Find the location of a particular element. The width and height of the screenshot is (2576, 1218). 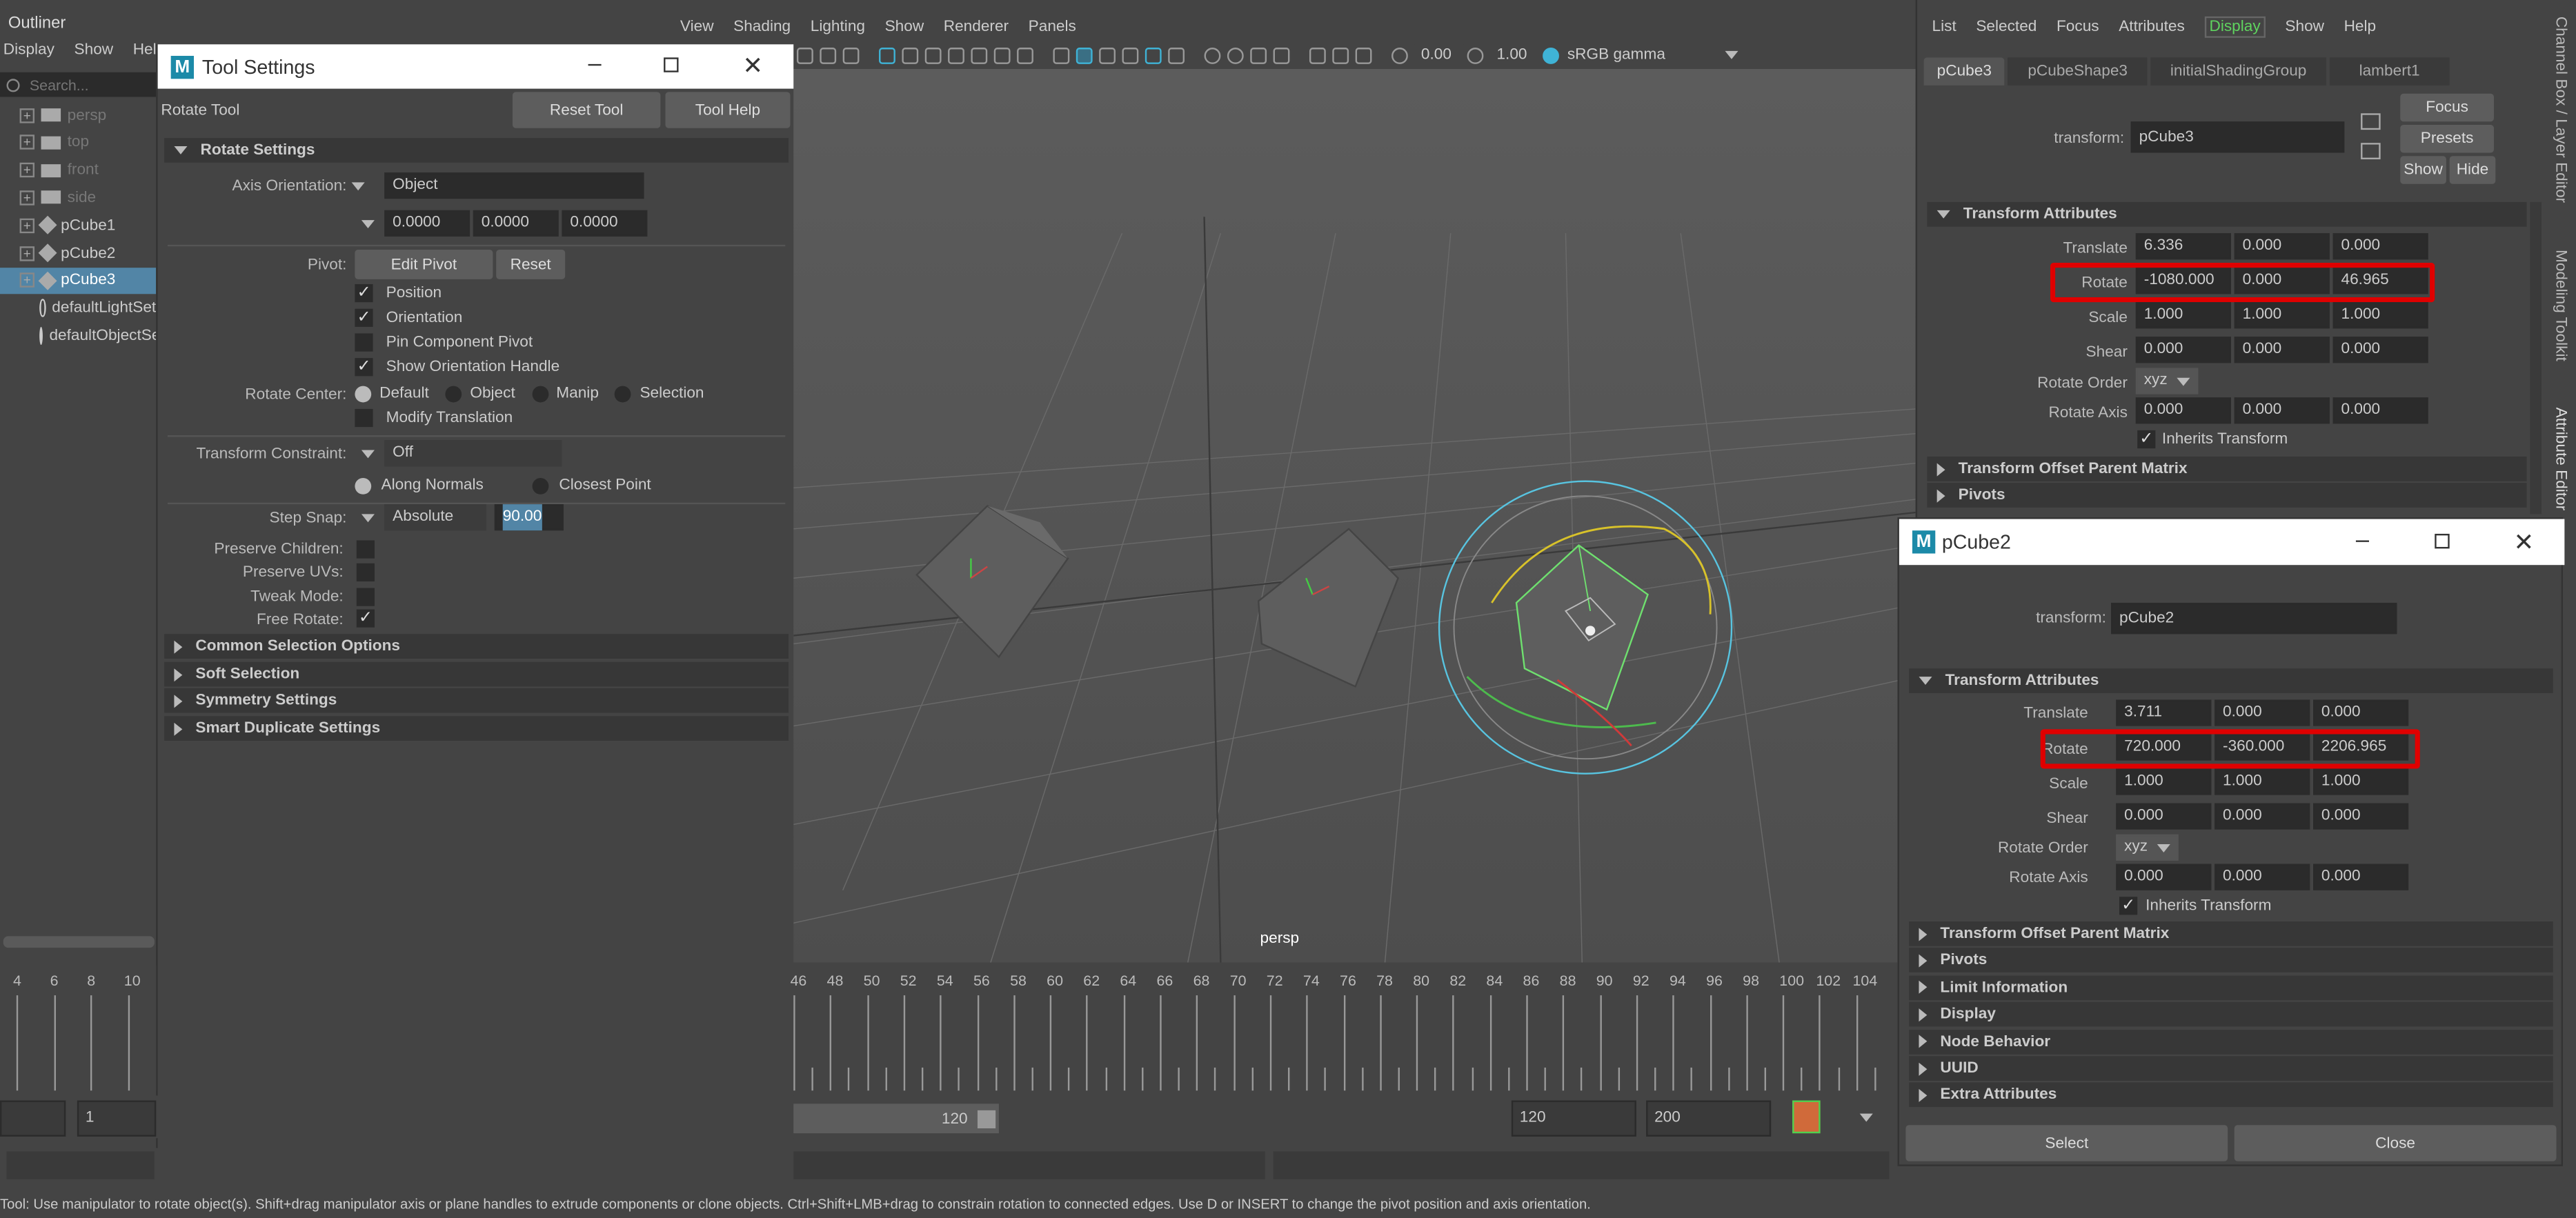

command-input is located at coordinates (80, 1165).